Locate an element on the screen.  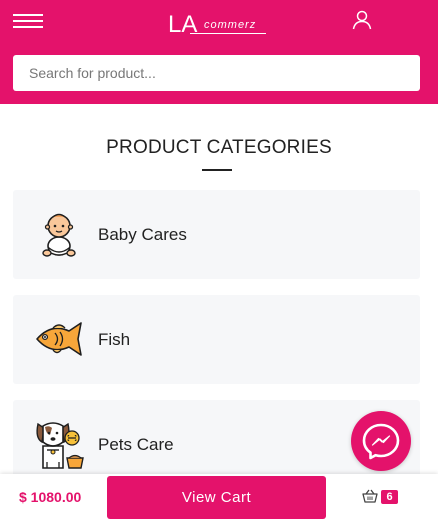
basket-icon is located at coordinates (370, 496).